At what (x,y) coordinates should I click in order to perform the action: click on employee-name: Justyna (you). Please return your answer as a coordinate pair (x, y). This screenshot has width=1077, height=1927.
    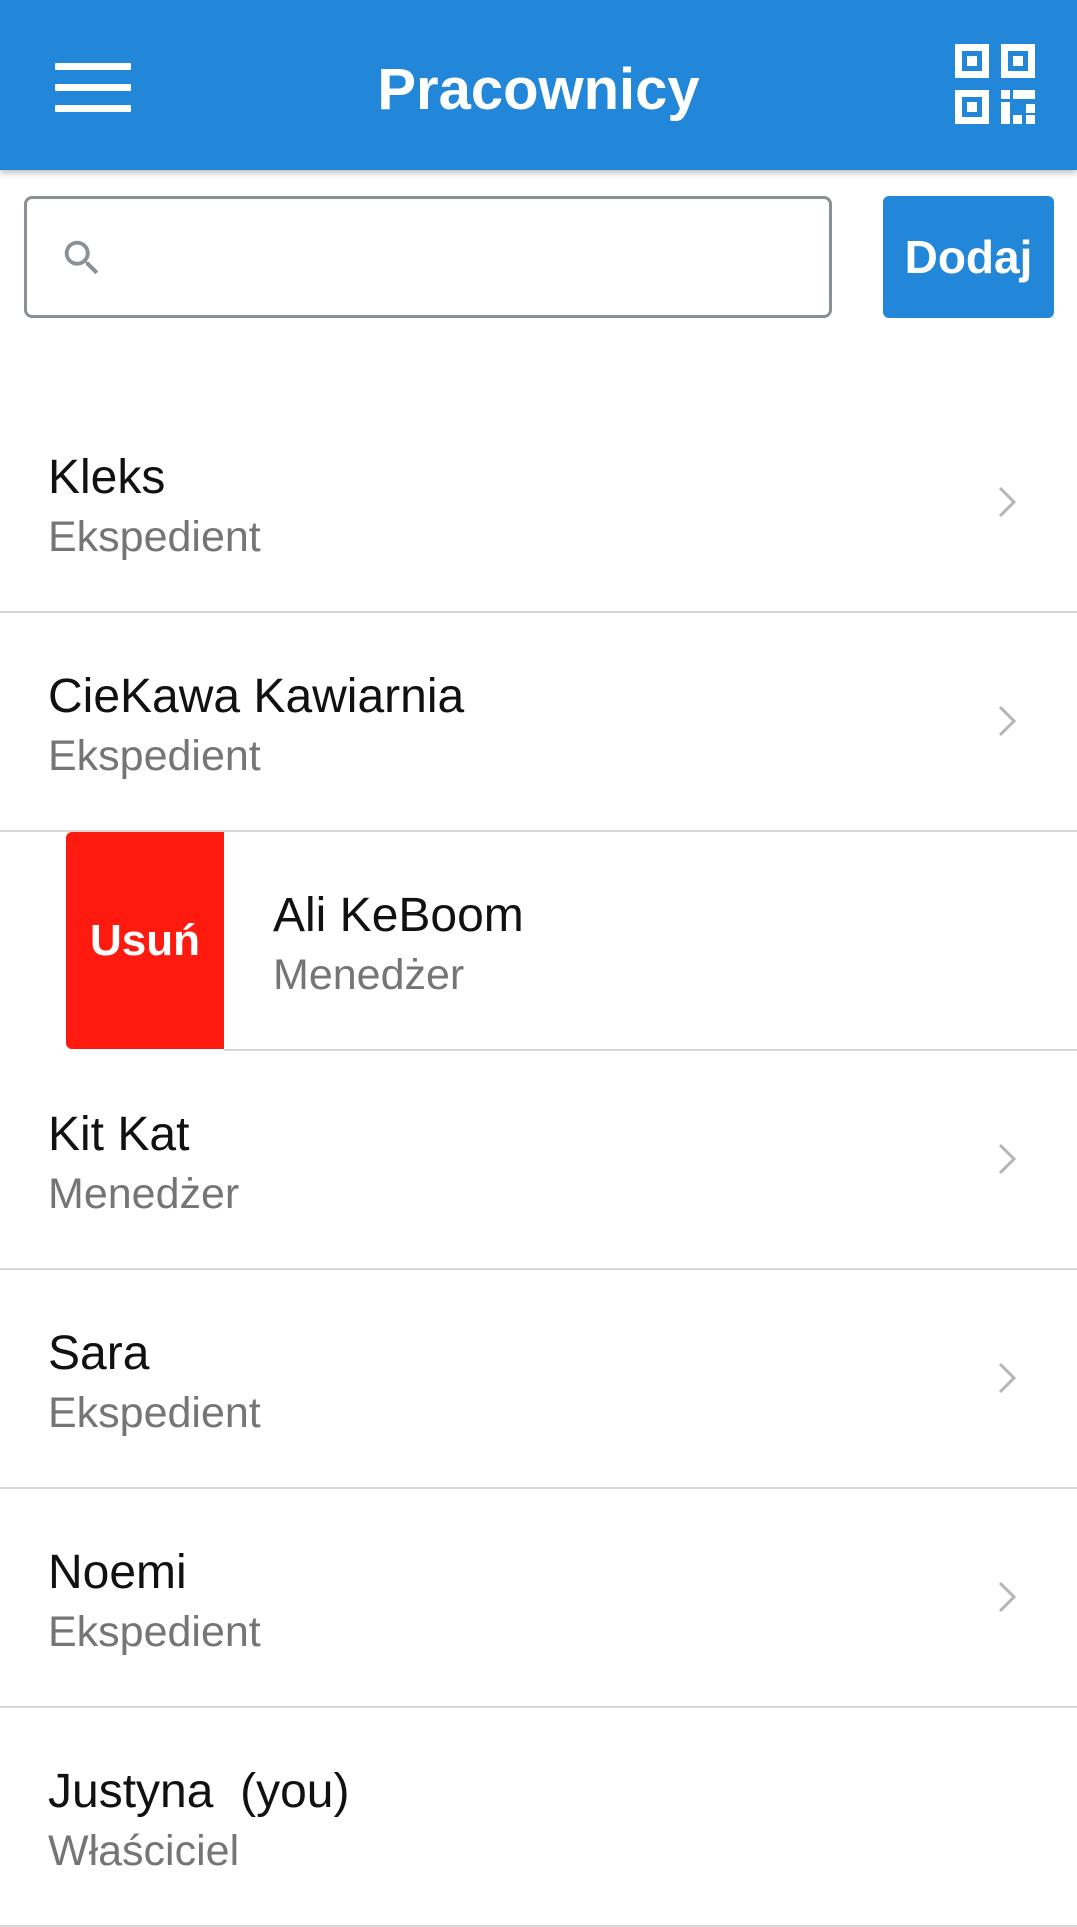
    Looking at the image, I should click on (199, 1791).